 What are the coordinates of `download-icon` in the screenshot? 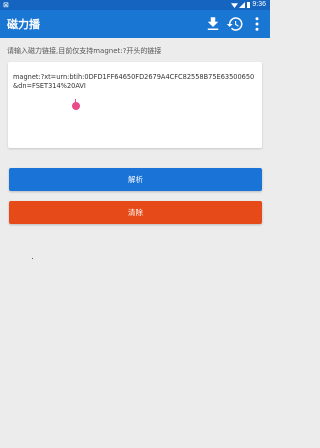 It's located at (213, 24).